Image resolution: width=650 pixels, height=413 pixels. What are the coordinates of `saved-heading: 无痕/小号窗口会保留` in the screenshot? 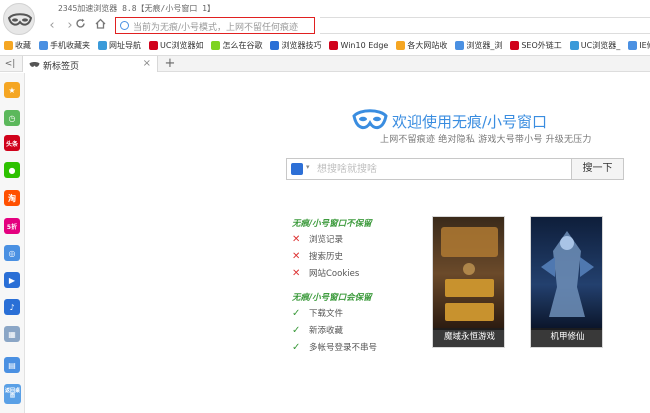 It's located at (332, 298).